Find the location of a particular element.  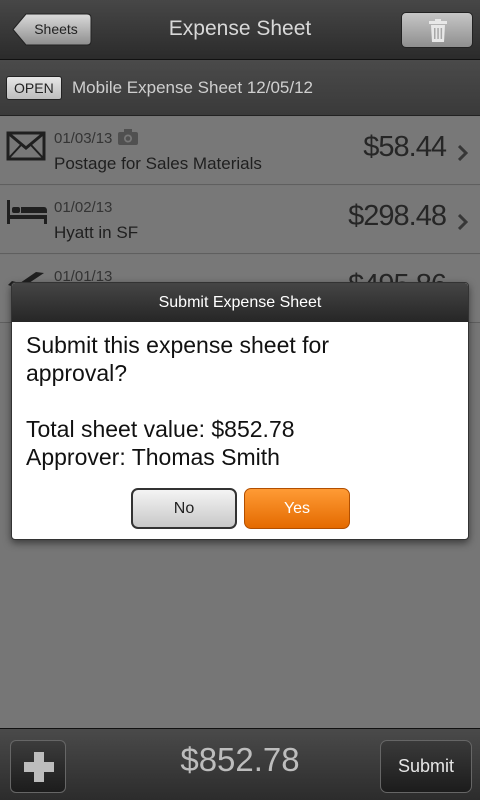

sheet-header: OPEN Mobile Expense Sheet 12/05/12 is located at coordinates (240, 88).